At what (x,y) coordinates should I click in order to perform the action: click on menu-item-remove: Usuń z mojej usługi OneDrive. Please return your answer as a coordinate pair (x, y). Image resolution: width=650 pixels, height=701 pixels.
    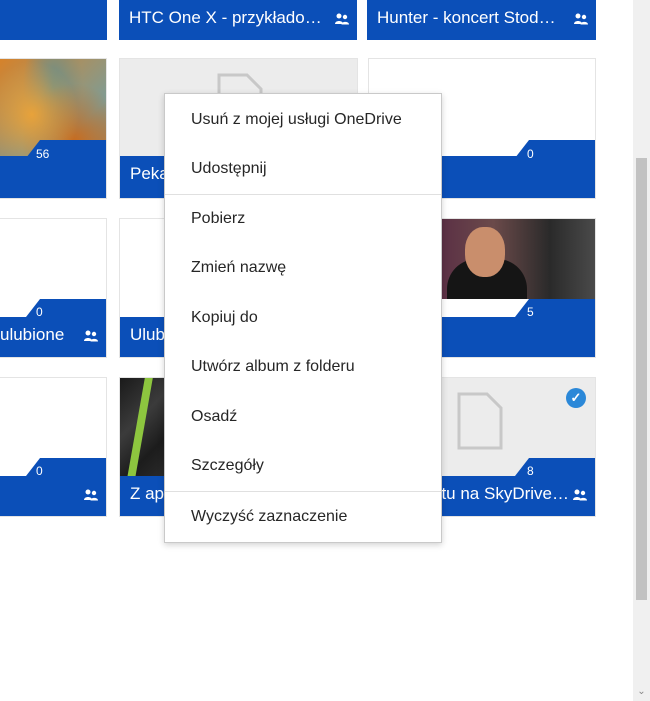
    Looking at the image, I should click on (303, 119).